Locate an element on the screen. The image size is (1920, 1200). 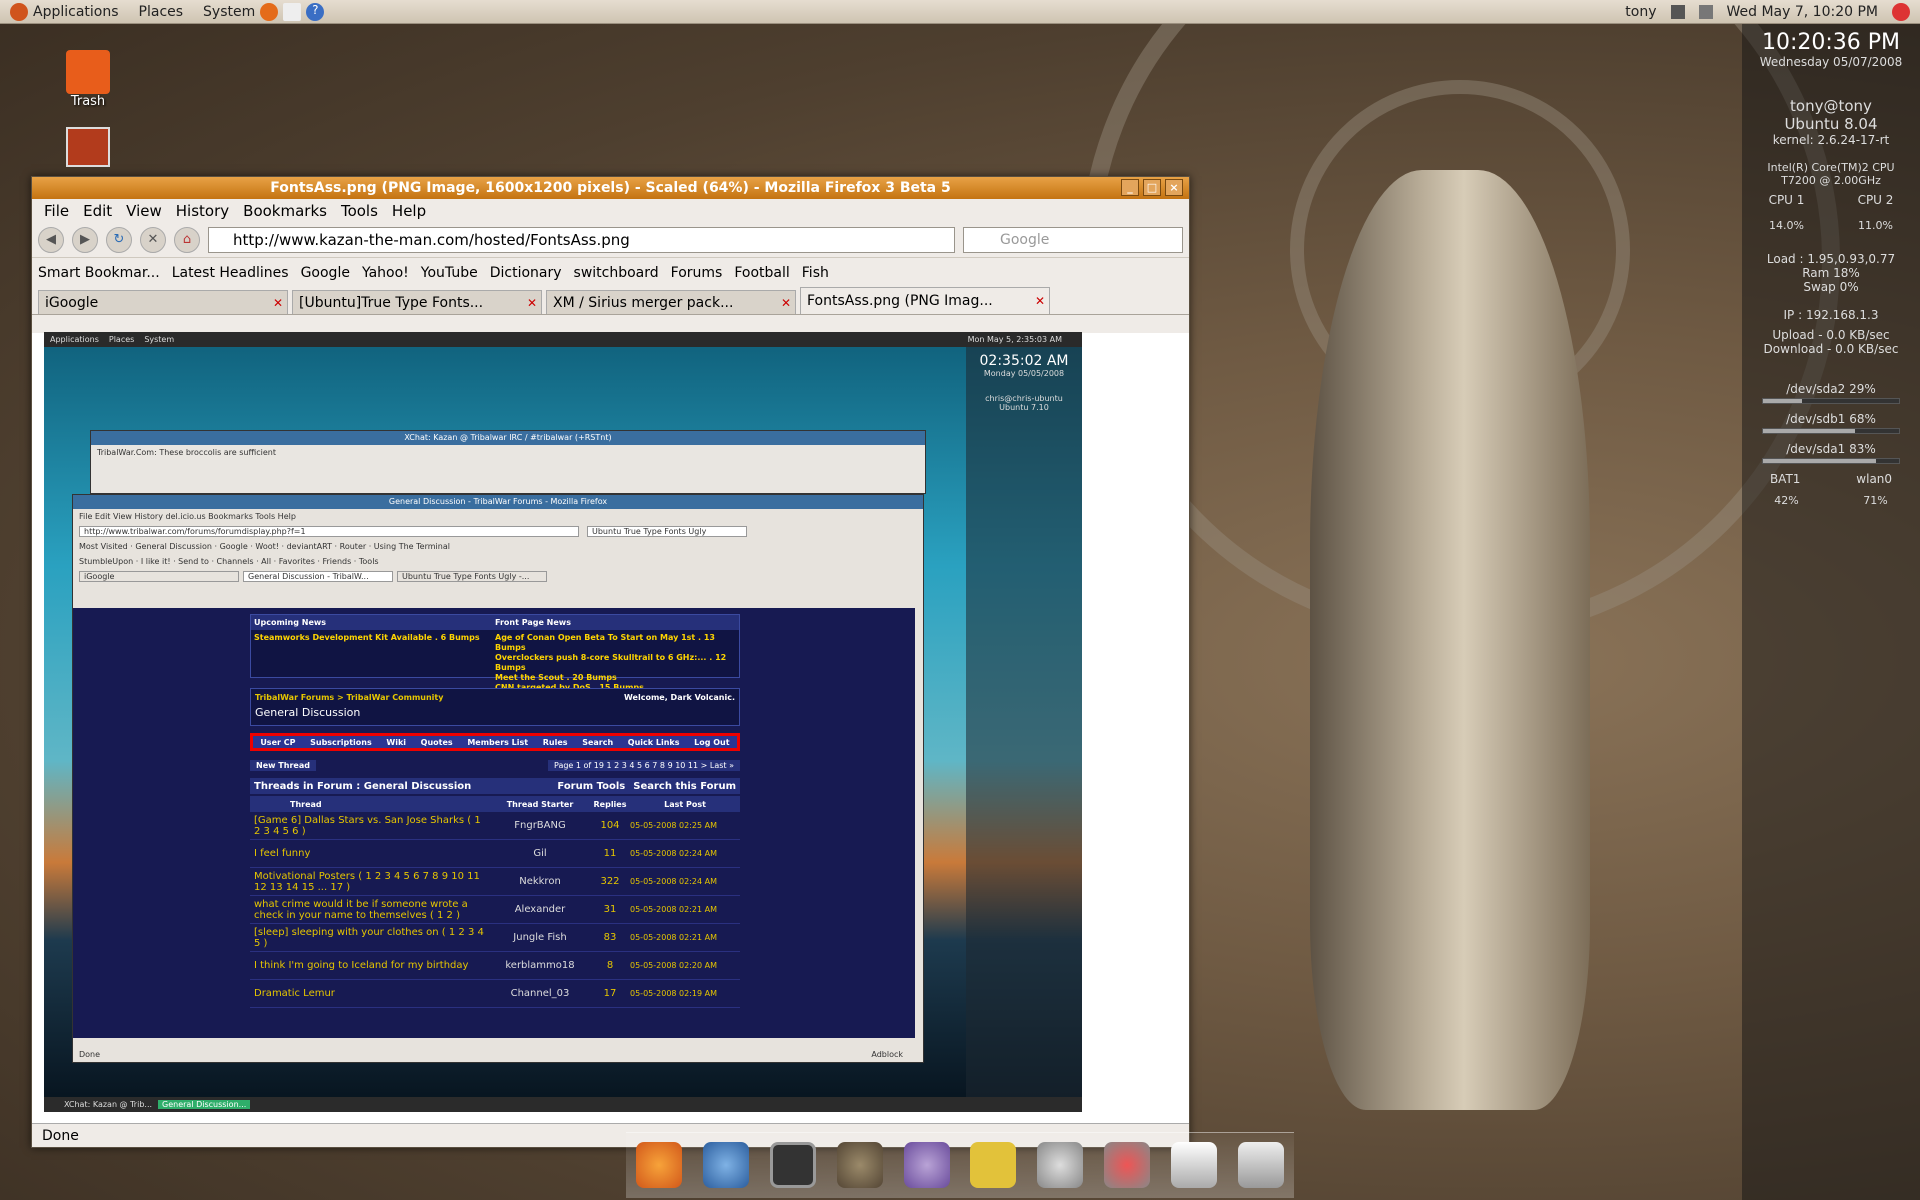
disk1-bar is located at coordinates (1831, 401).